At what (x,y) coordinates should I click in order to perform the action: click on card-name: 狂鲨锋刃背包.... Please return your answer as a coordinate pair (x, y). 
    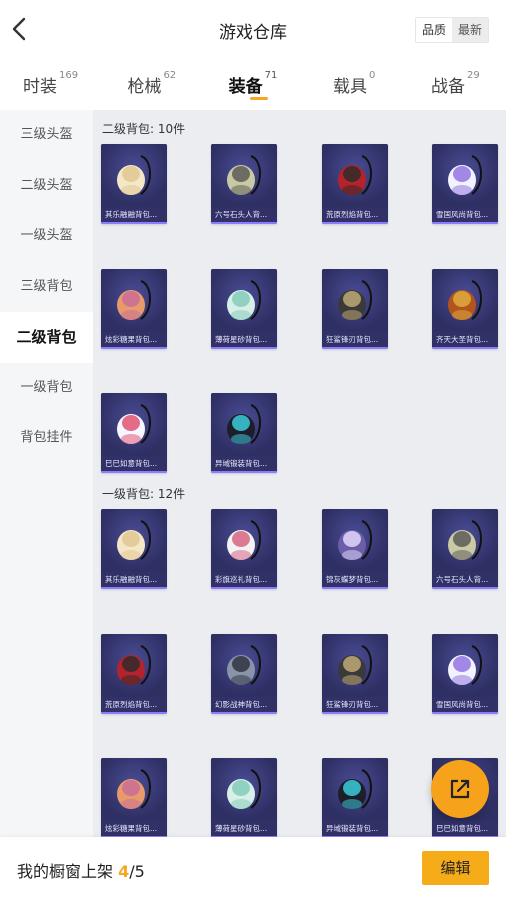
    Looking at the image, I should click on (355, 339).